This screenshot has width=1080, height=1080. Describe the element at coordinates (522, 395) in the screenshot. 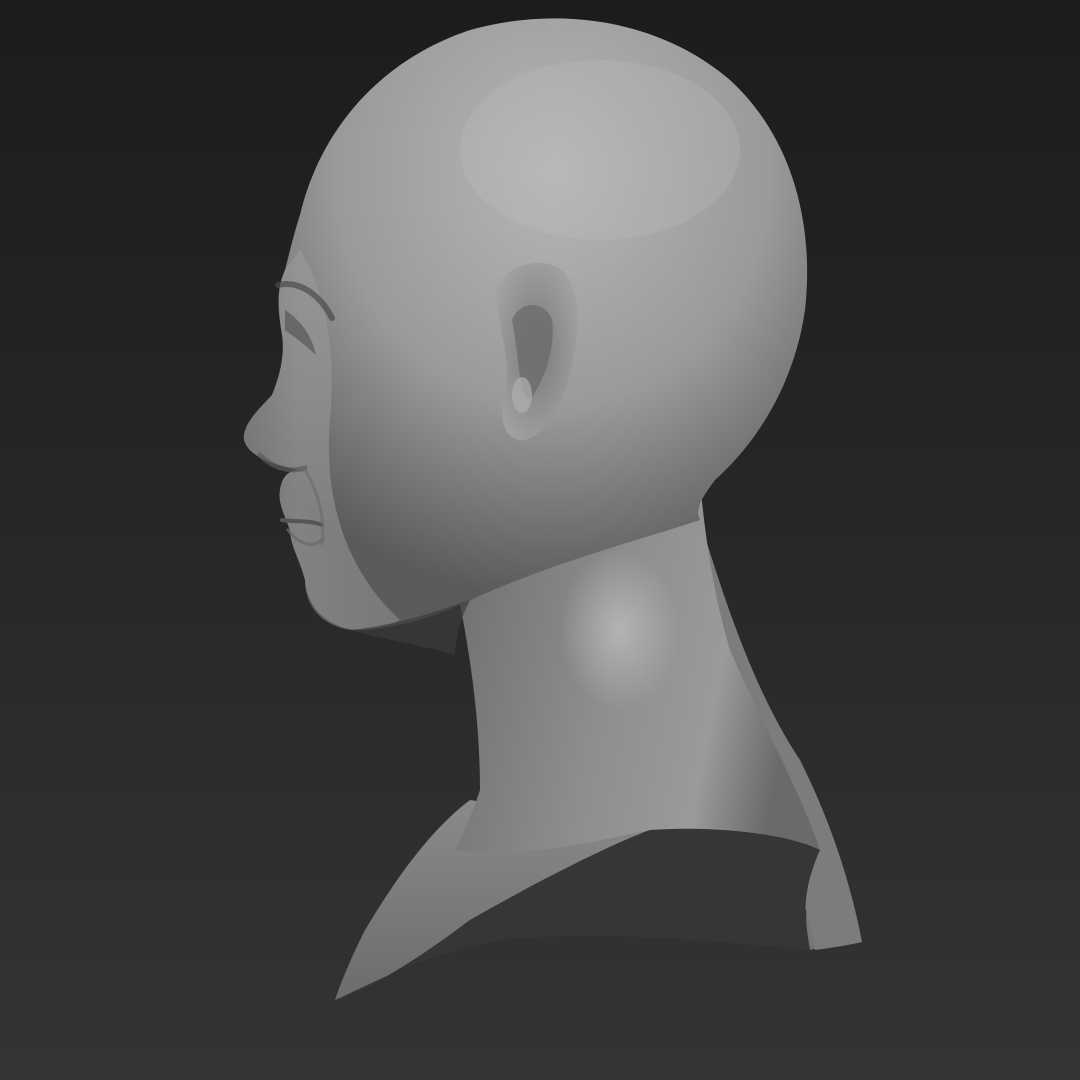

I see `ear-highlight` at that location.